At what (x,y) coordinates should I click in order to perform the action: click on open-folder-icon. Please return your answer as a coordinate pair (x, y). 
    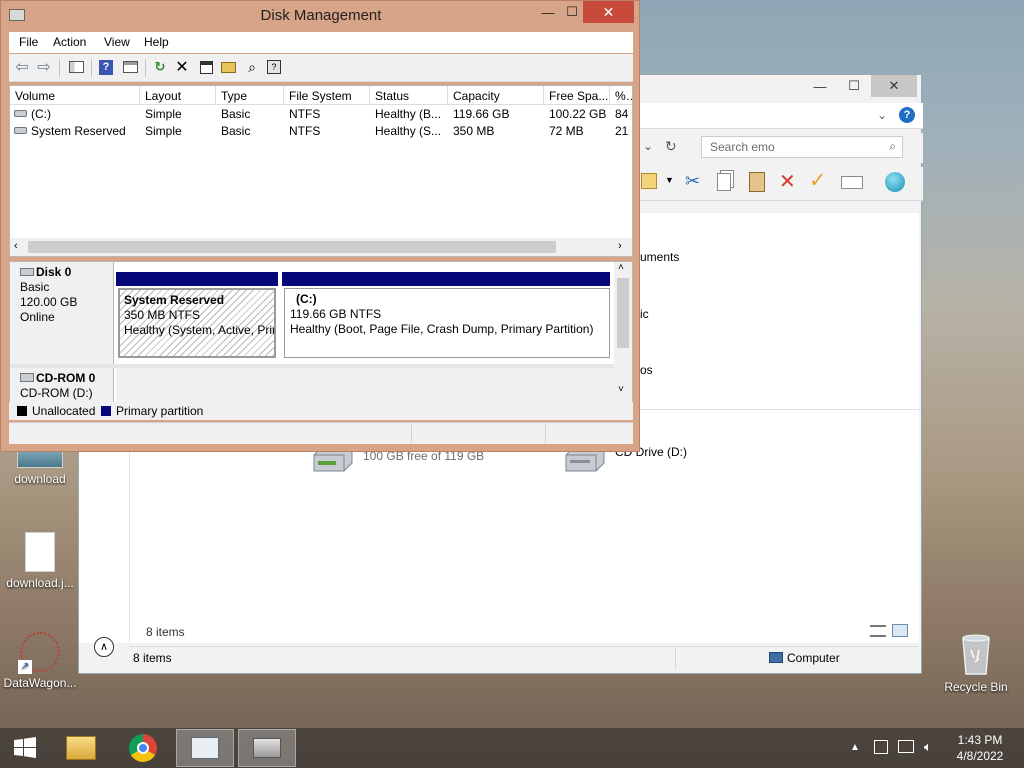
    Looking at the image, I should click on (228, 67).